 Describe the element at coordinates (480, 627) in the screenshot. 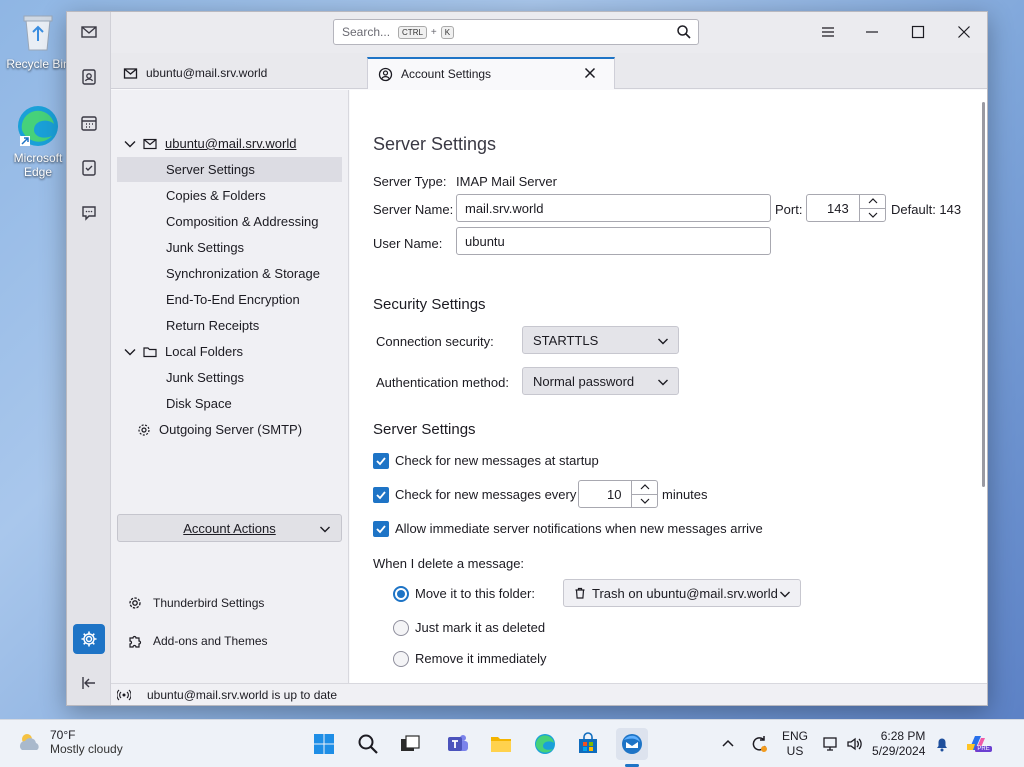

I see `mark-deleted-label: Just mark it as deleted` at that location.